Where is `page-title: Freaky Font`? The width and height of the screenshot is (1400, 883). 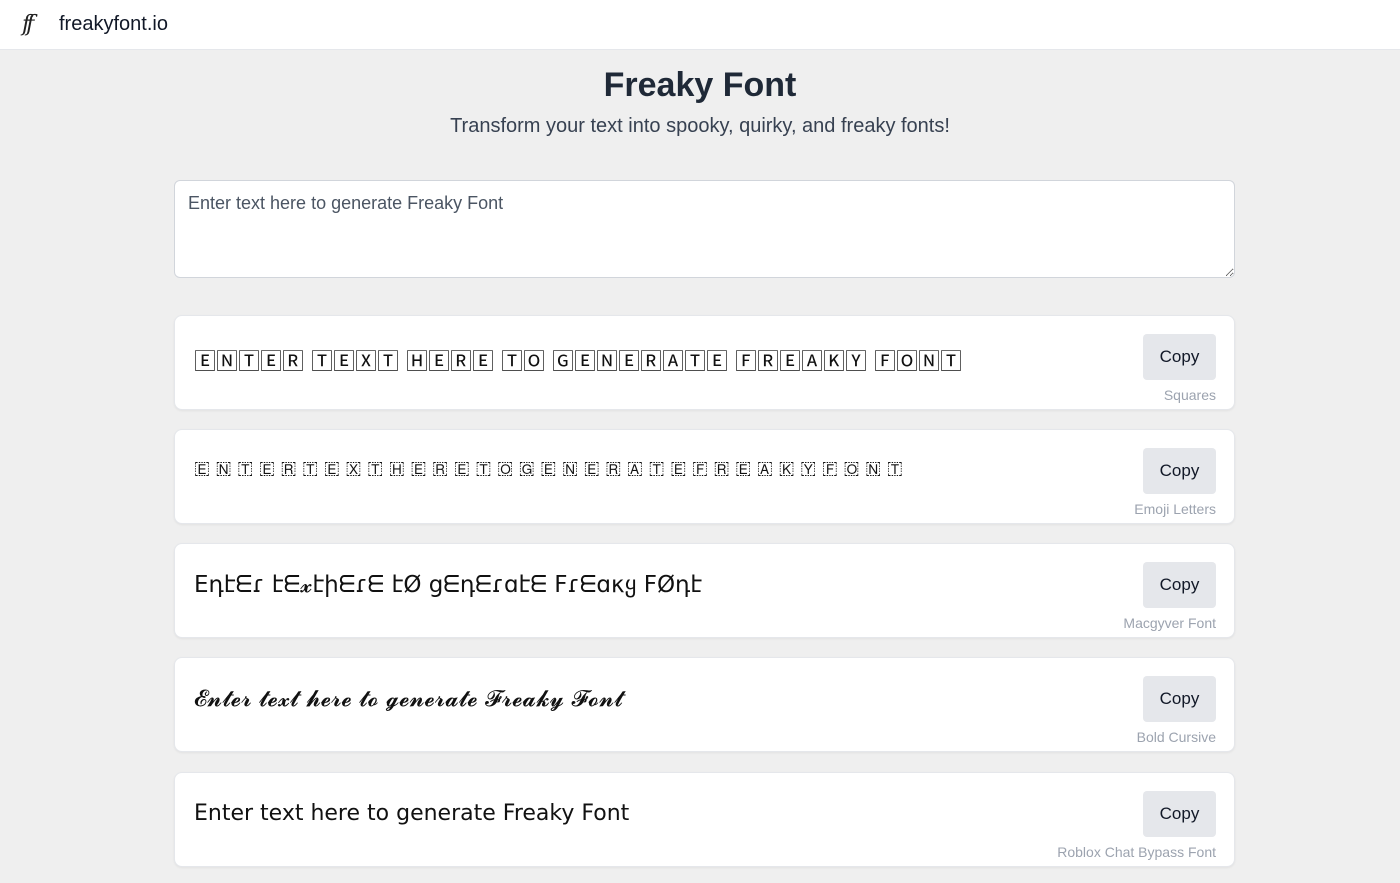
page-title: Freaky Font is located at coordinates (700, 85).